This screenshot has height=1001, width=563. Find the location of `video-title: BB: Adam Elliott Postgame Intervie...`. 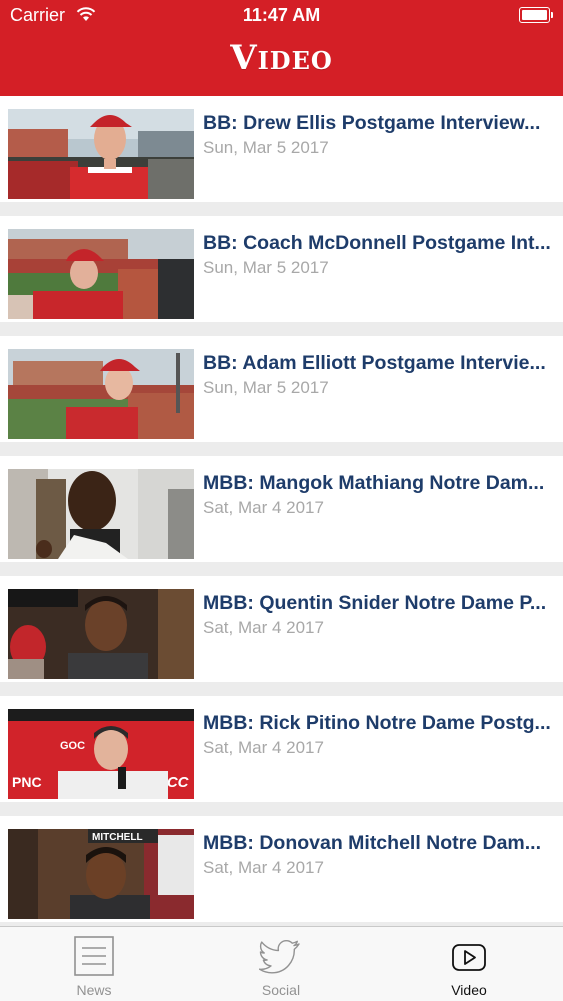

video-title: BB: Adam Elliott Postgame Intervie... is located at coordinates (379, 363).